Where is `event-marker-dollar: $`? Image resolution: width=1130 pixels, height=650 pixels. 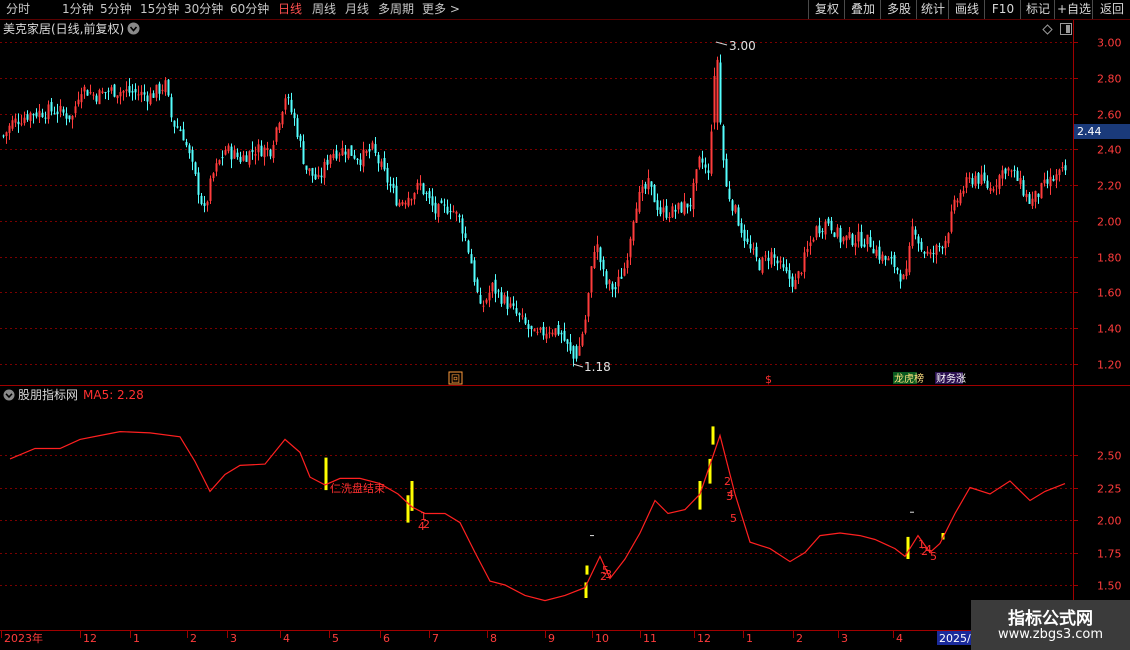
event-marker-dollar: $ is located at coordinates (768, 379).